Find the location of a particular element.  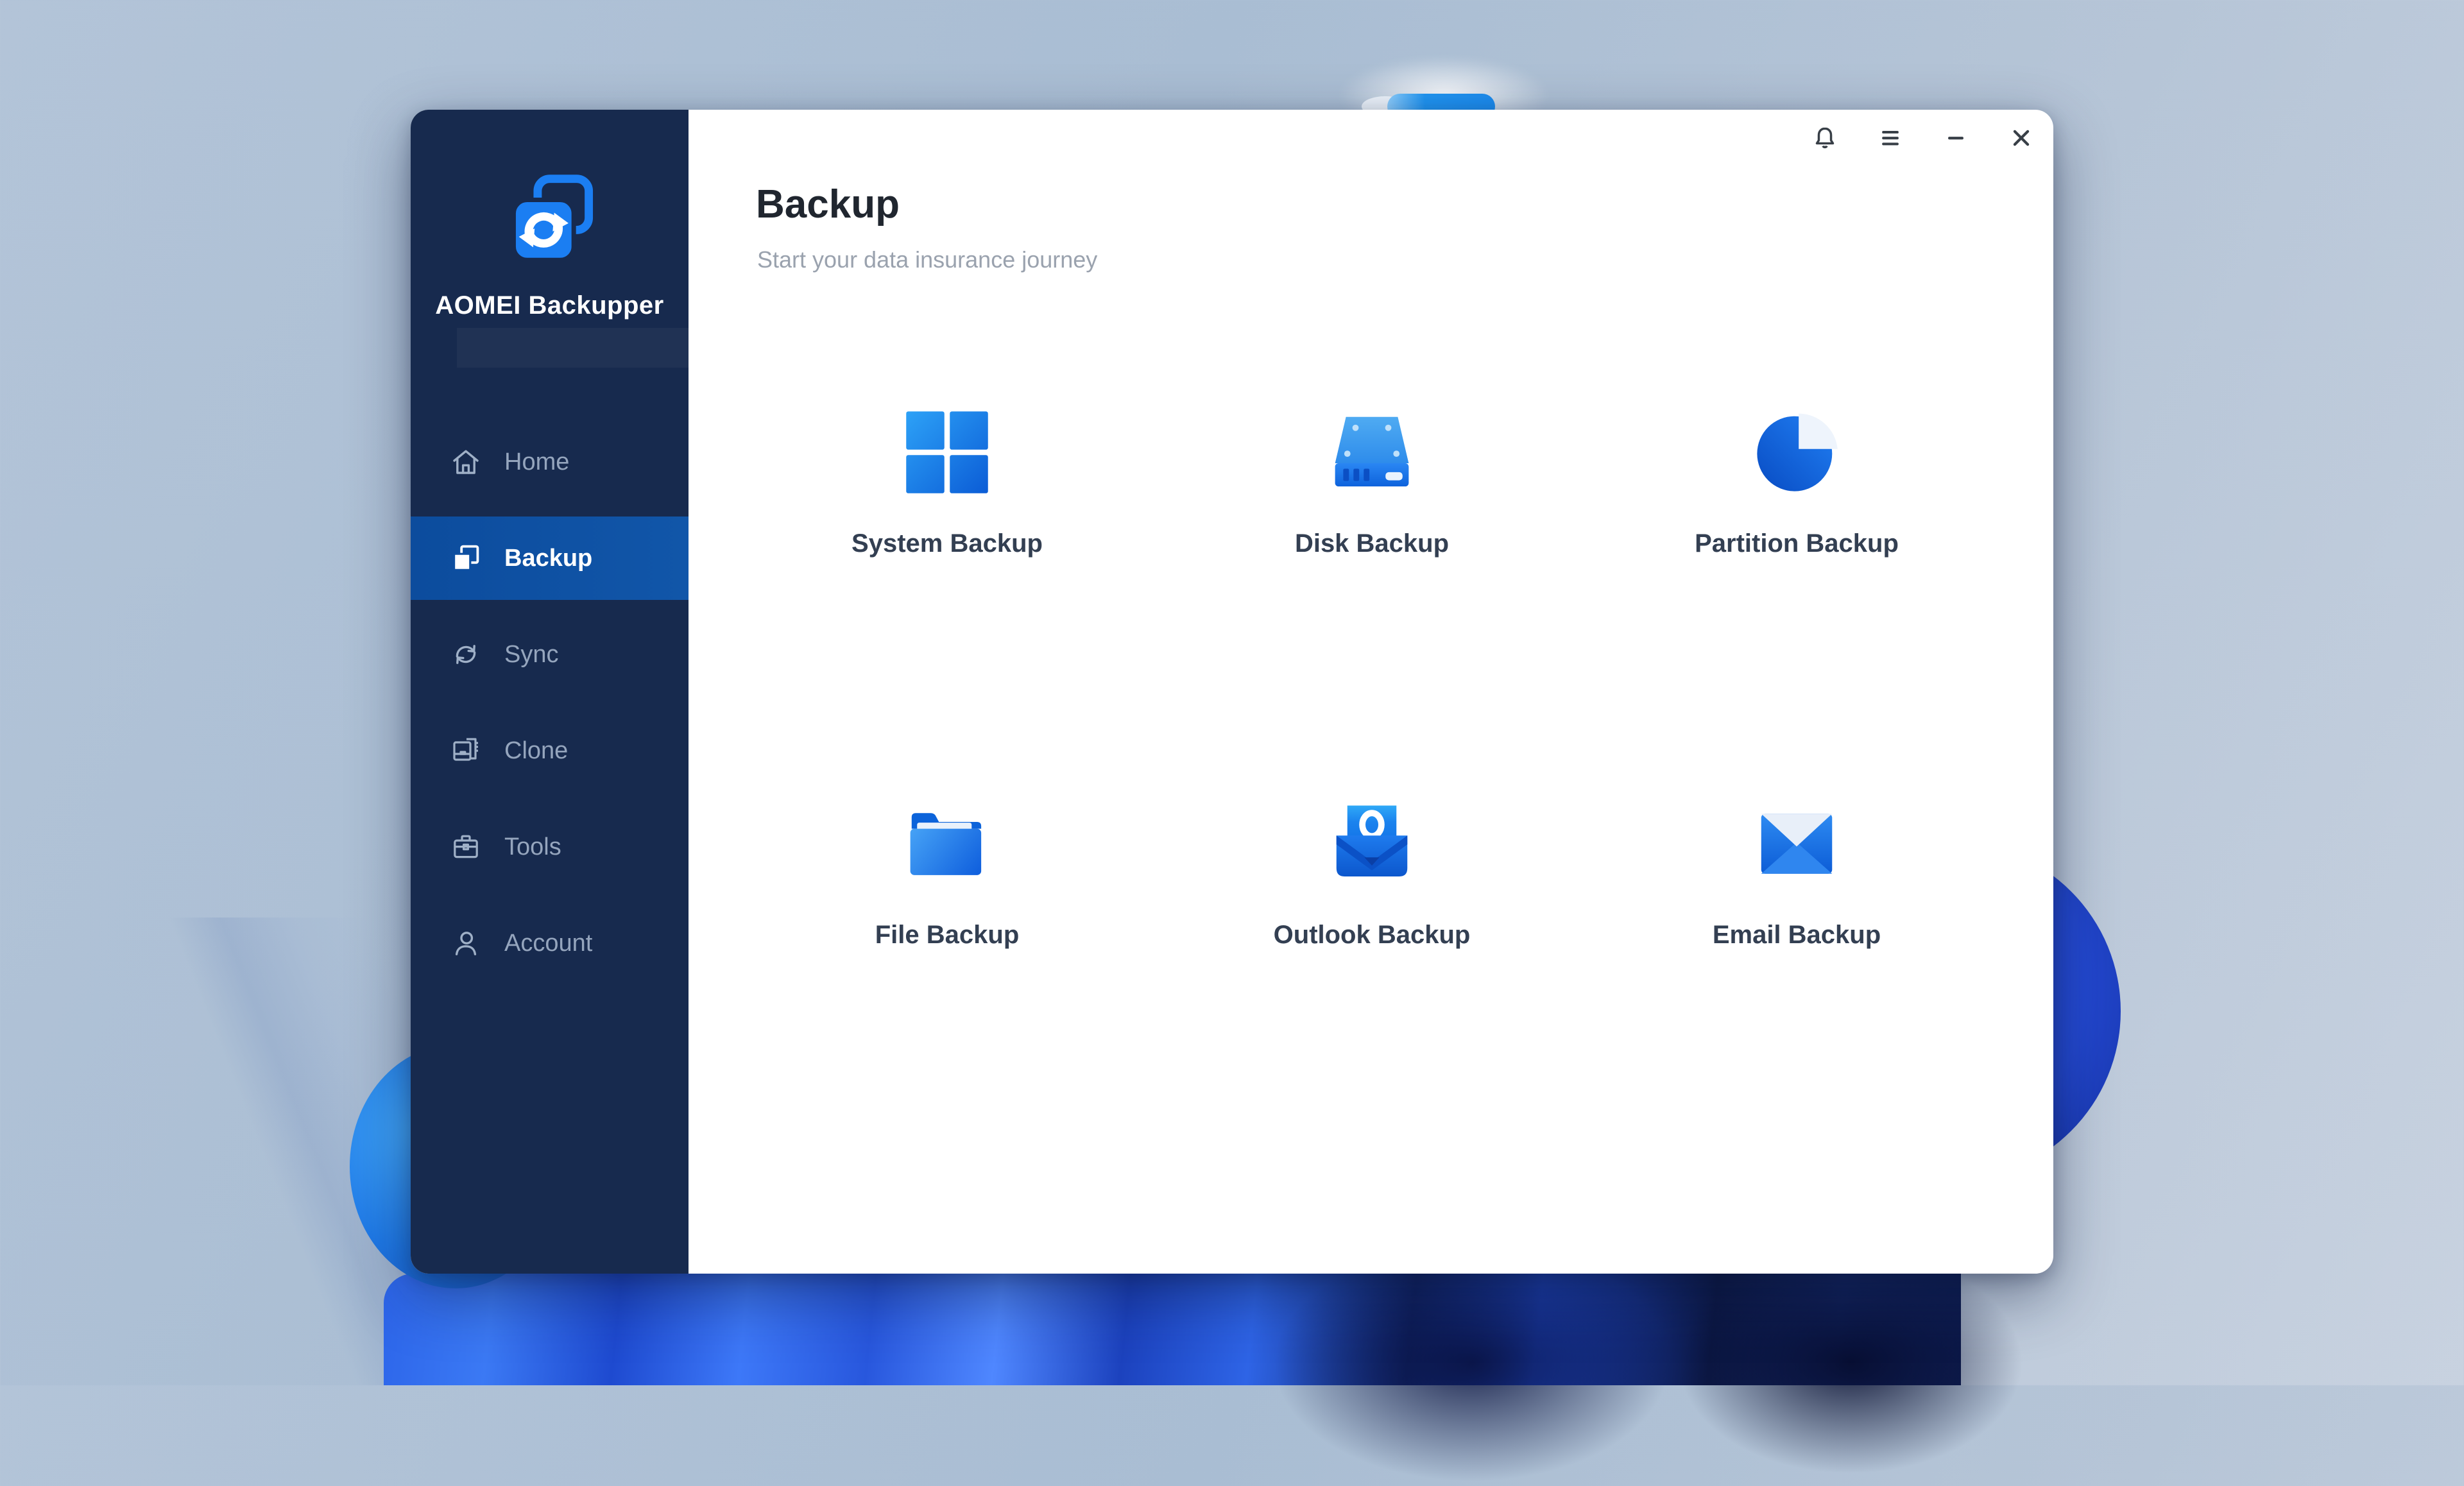

minimize-icon is located at coordinates (1956, 139).